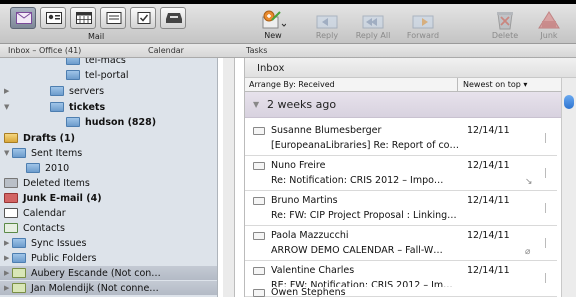 The image size is (576, 298). What do you see at coordinates (373, 35) in the screenshot?
I see `reply-all-label: Reply All` at bounding box center [373, 35].